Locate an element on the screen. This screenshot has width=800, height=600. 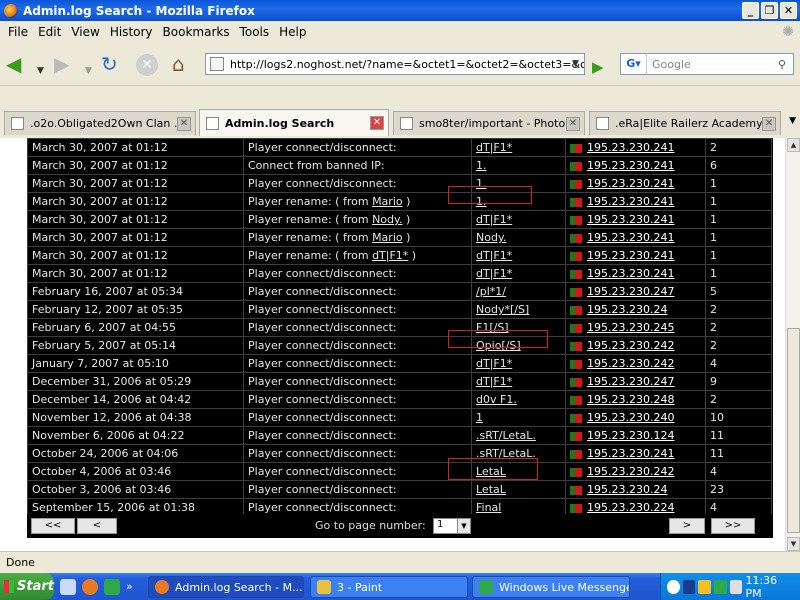
forward-history-dropdown-icon: ▼ is located at coordinates (88, 71).